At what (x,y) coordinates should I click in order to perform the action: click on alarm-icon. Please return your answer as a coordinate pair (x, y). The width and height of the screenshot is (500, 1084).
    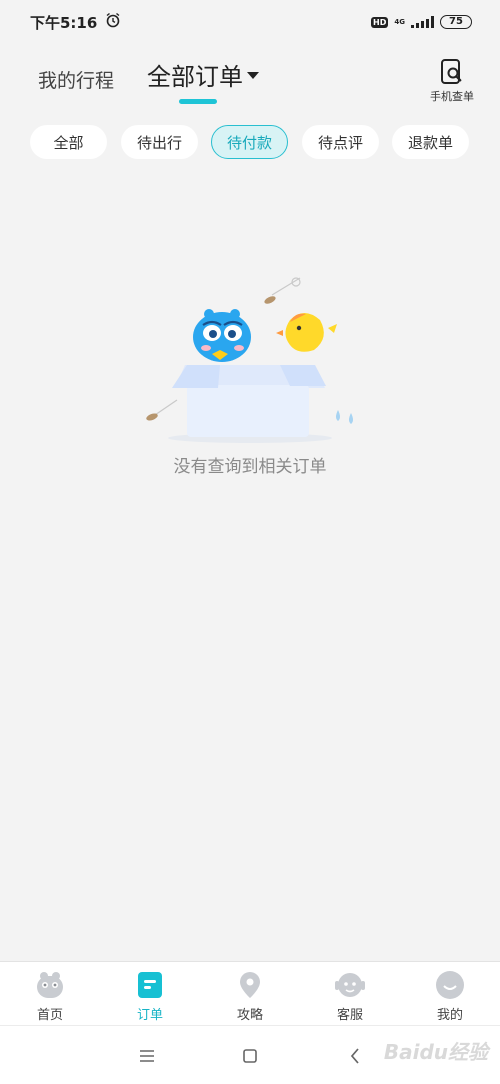
    Looking at the image, I should click on (113, 22).